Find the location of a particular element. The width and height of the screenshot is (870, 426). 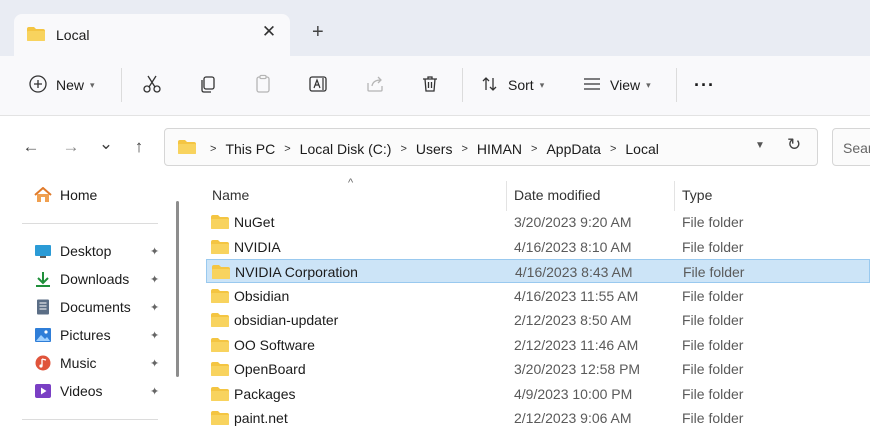

copy-button is located at coordinates (208, 85).